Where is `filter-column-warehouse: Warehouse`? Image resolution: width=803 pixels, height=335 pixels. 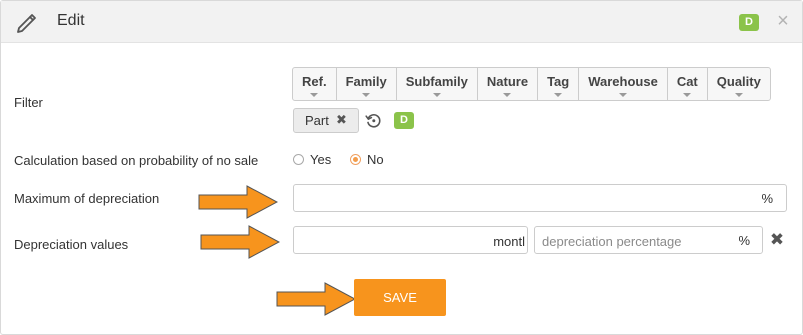 filter-column-warehouse: Warehouse is located at coordinates (623, 84).